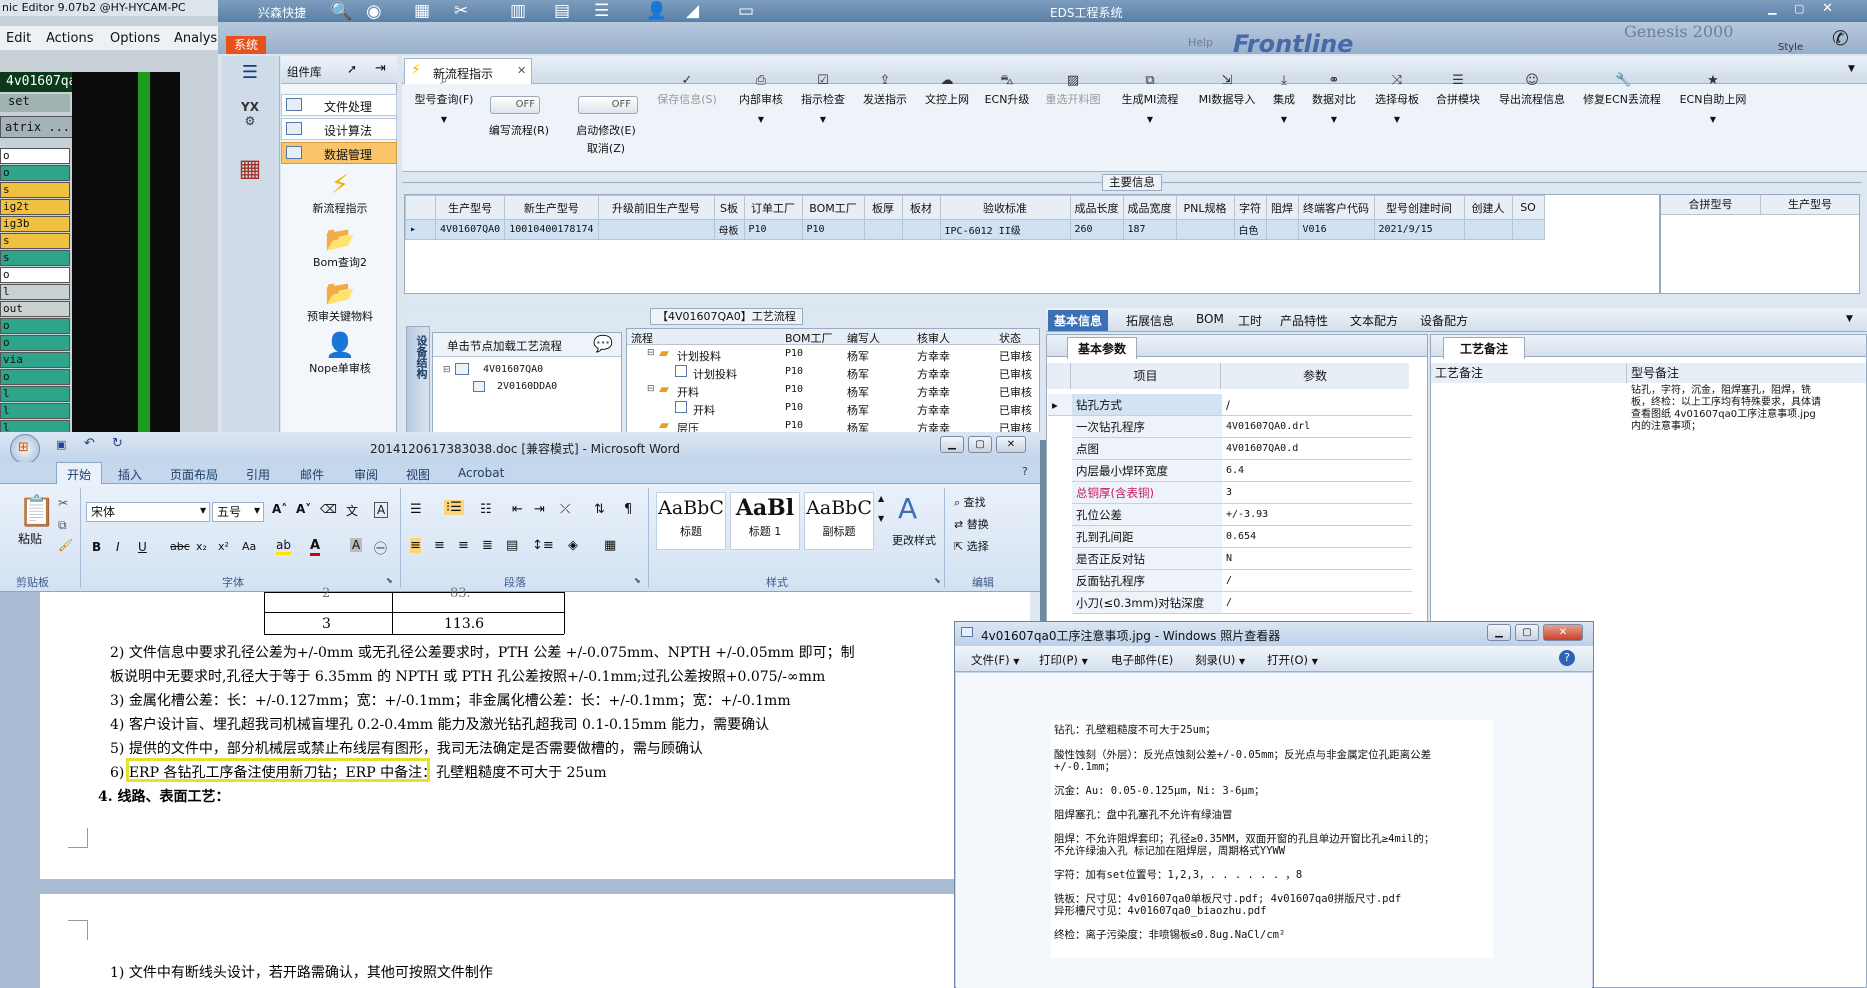 The height and width of the screenshot is (988, 1867). I want to click on tab-references: 引用, so click(258, 474).